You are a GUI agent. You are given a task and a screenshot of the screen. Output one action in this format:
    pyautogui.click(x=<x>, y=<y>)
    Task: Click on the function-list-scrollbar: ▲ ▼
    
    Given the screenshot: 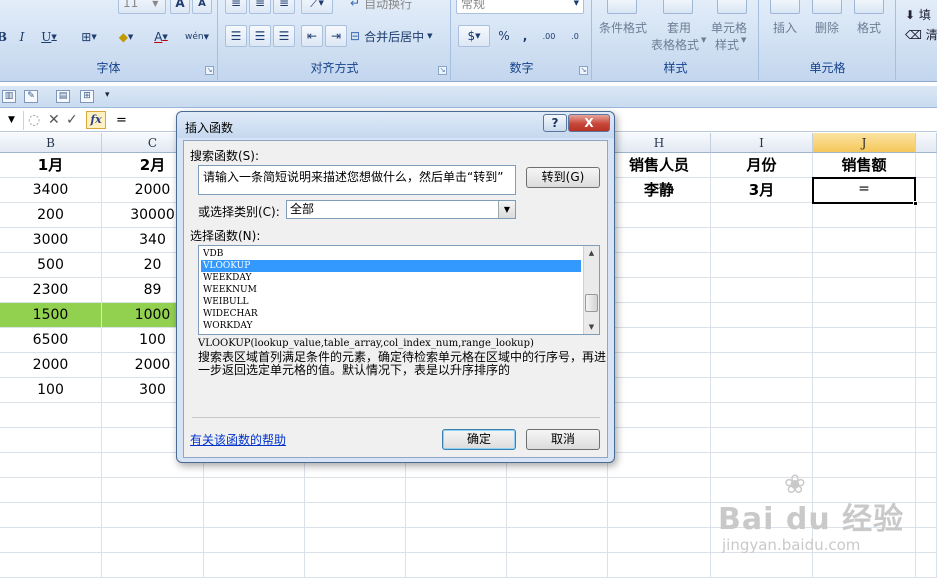 What is the action you would take?
    pyautogui.click(x=591, y=290)
    